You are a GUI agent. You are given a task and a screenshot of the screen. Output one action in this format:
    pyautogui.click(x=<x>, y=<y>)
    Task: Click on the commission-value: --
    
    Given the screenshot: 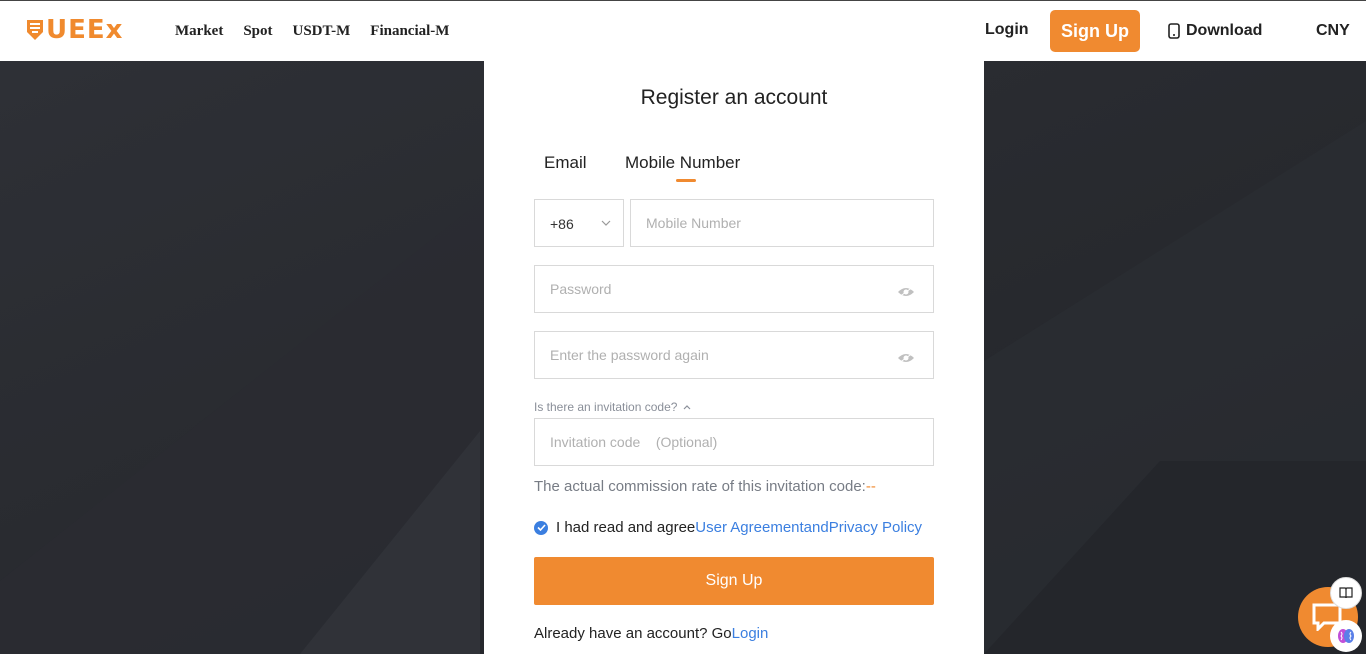 What is the action you would take?
    pyautogui.click(x=870, y=486)
    